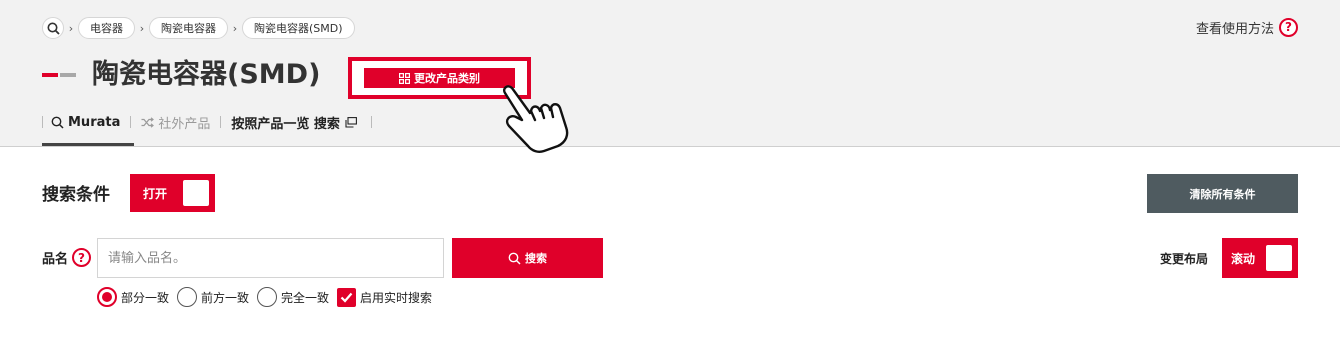 This screenshot has width=1340, height=344. Describe the element at coordinates (1243, 258) in the screenshot. I see `layout-toggle-label: 滚动` at that location.